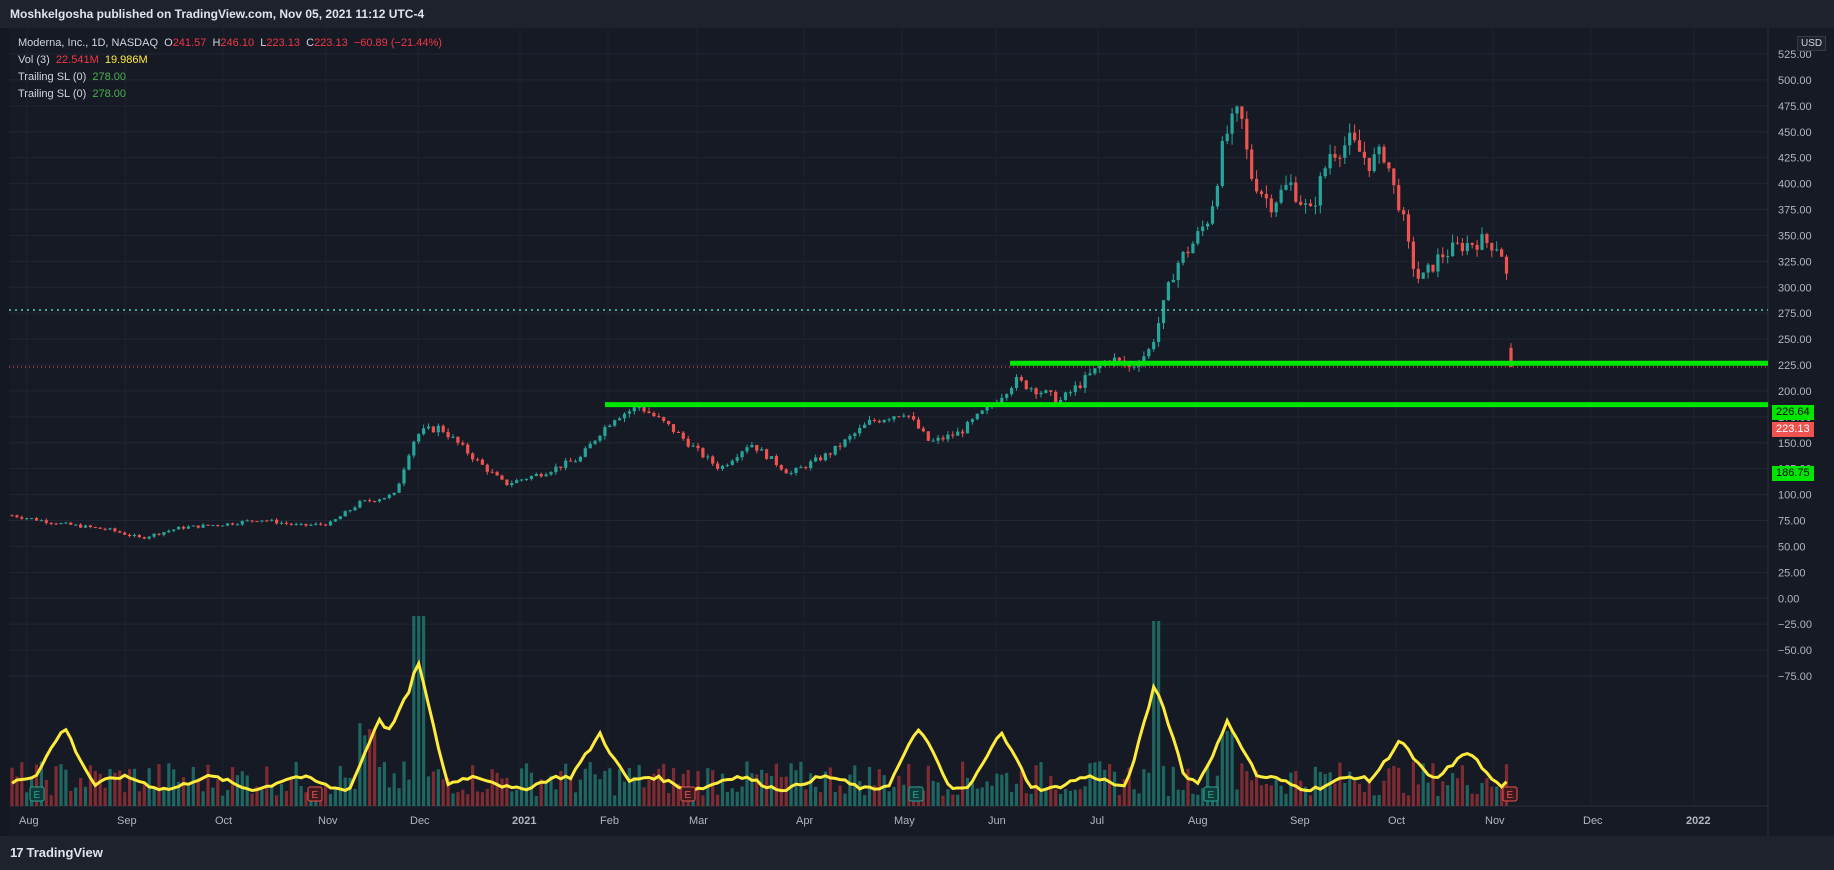 This screenshot has width=1834, height=870. Describe the element at coordinates (1593, 821) in the screenshot. I see `x-tick-label: Dec` at that location.